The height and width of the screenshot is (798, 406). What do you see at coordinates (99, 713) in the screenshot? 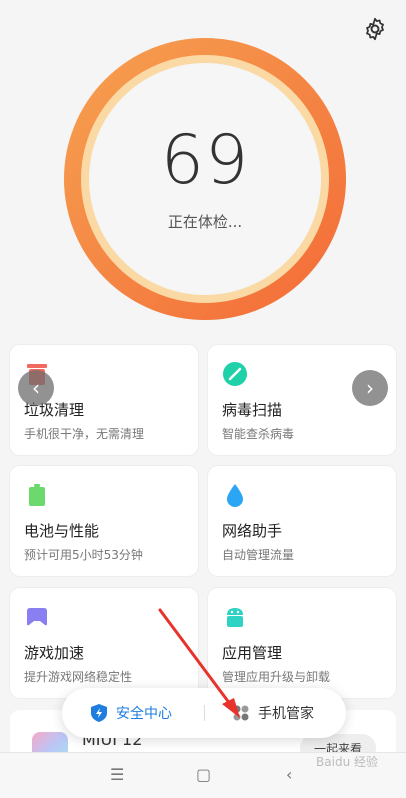
I see `shield-icon` at bounding box center [99, 713].